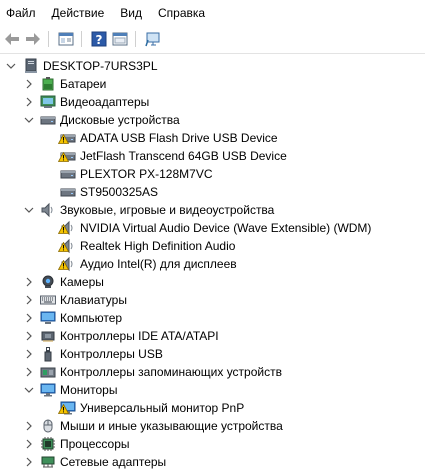 This screenshot has width=425, height=471. I want to click on computer-icon, so click(48, 318).